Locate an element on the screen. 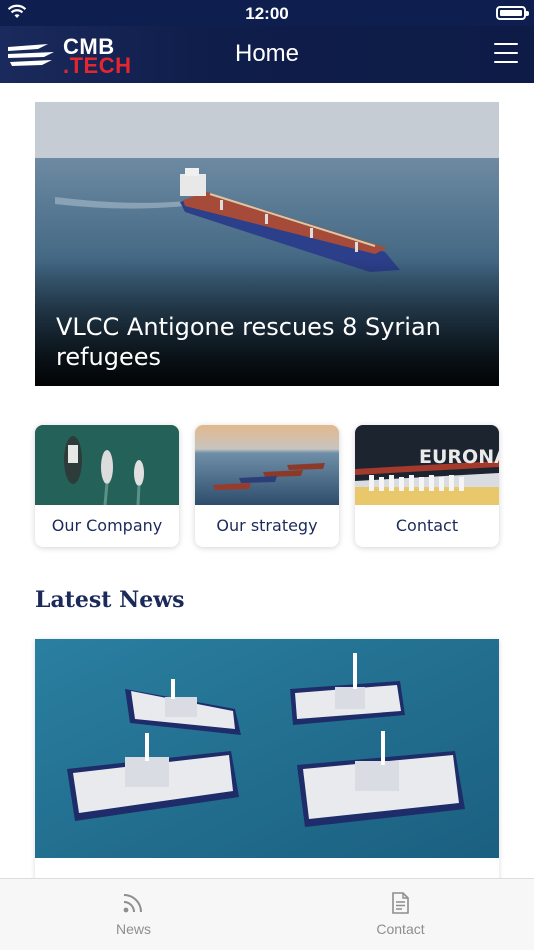  our-strategy-card: Our strategy is located at coordinates (267, 486).